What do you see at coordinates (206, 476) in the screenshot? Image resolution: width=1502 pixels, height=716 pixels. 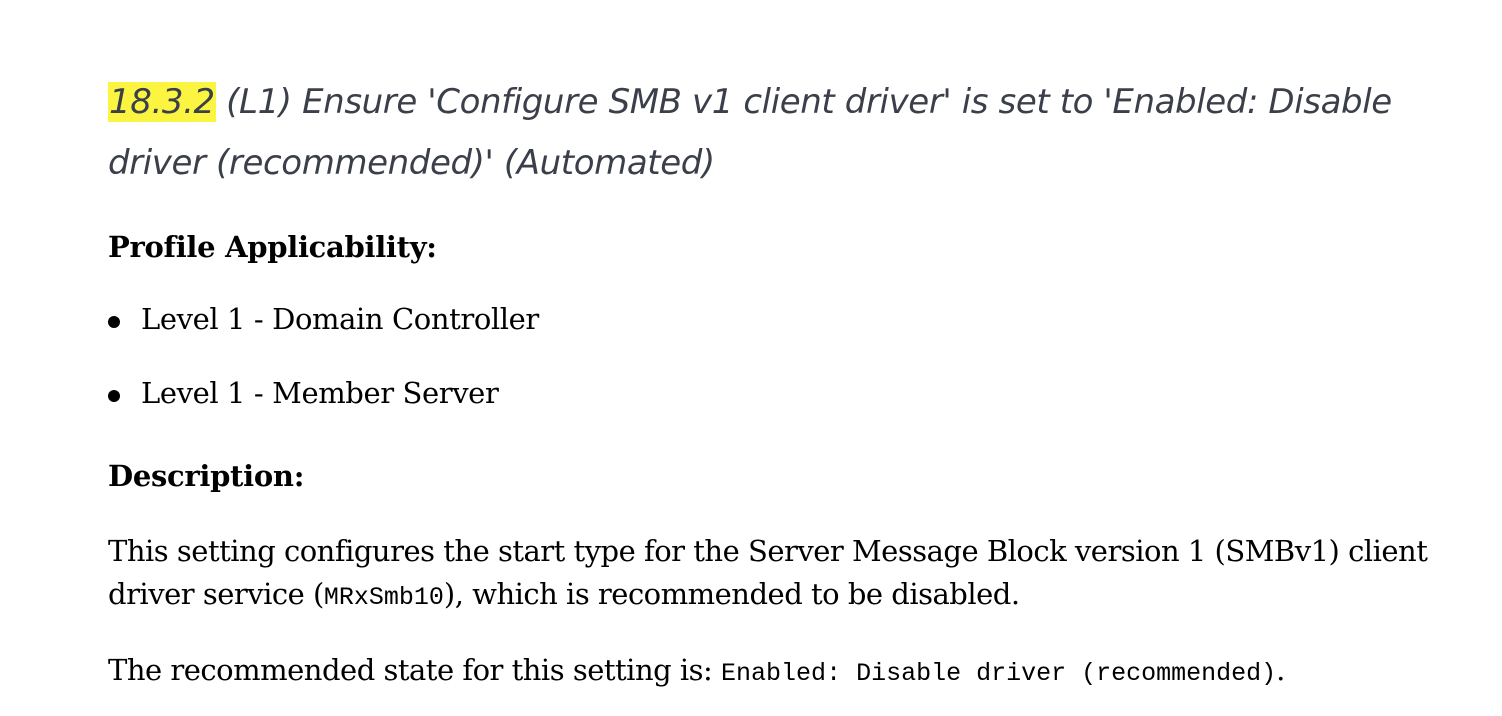 I see `description-heading: Description:` at bounding box center [206, 476].